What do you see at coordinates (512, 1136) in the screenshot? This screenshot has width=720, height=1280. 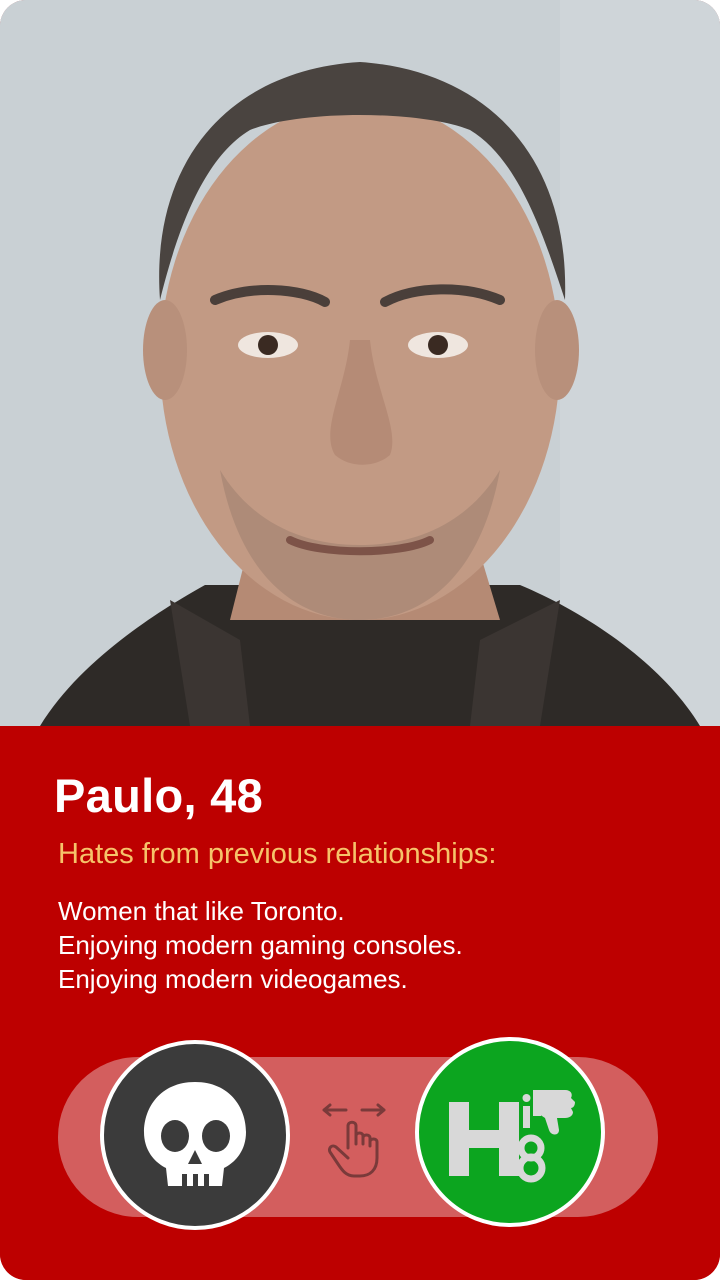 I see `h8-thumbs-down-icon` at bounding box center [512, 1136].